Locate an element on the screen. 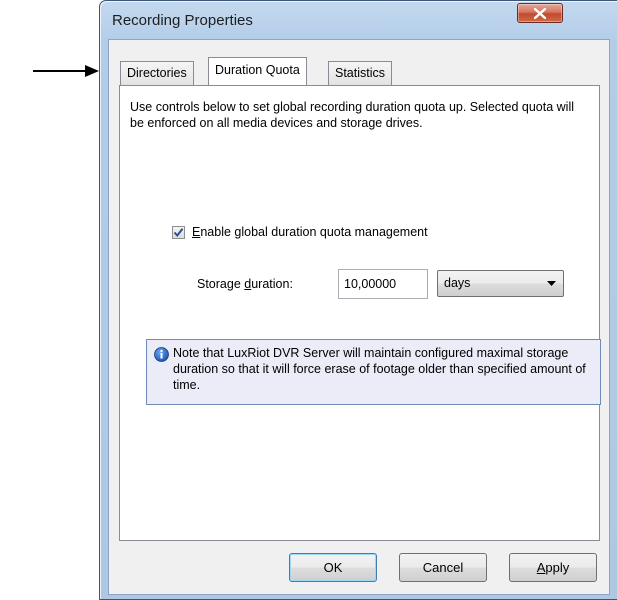 Image resolution: width=617 pixels, height=600 pixels. storage-duration-input: 10,00000 is located at coordinates (383, 284).